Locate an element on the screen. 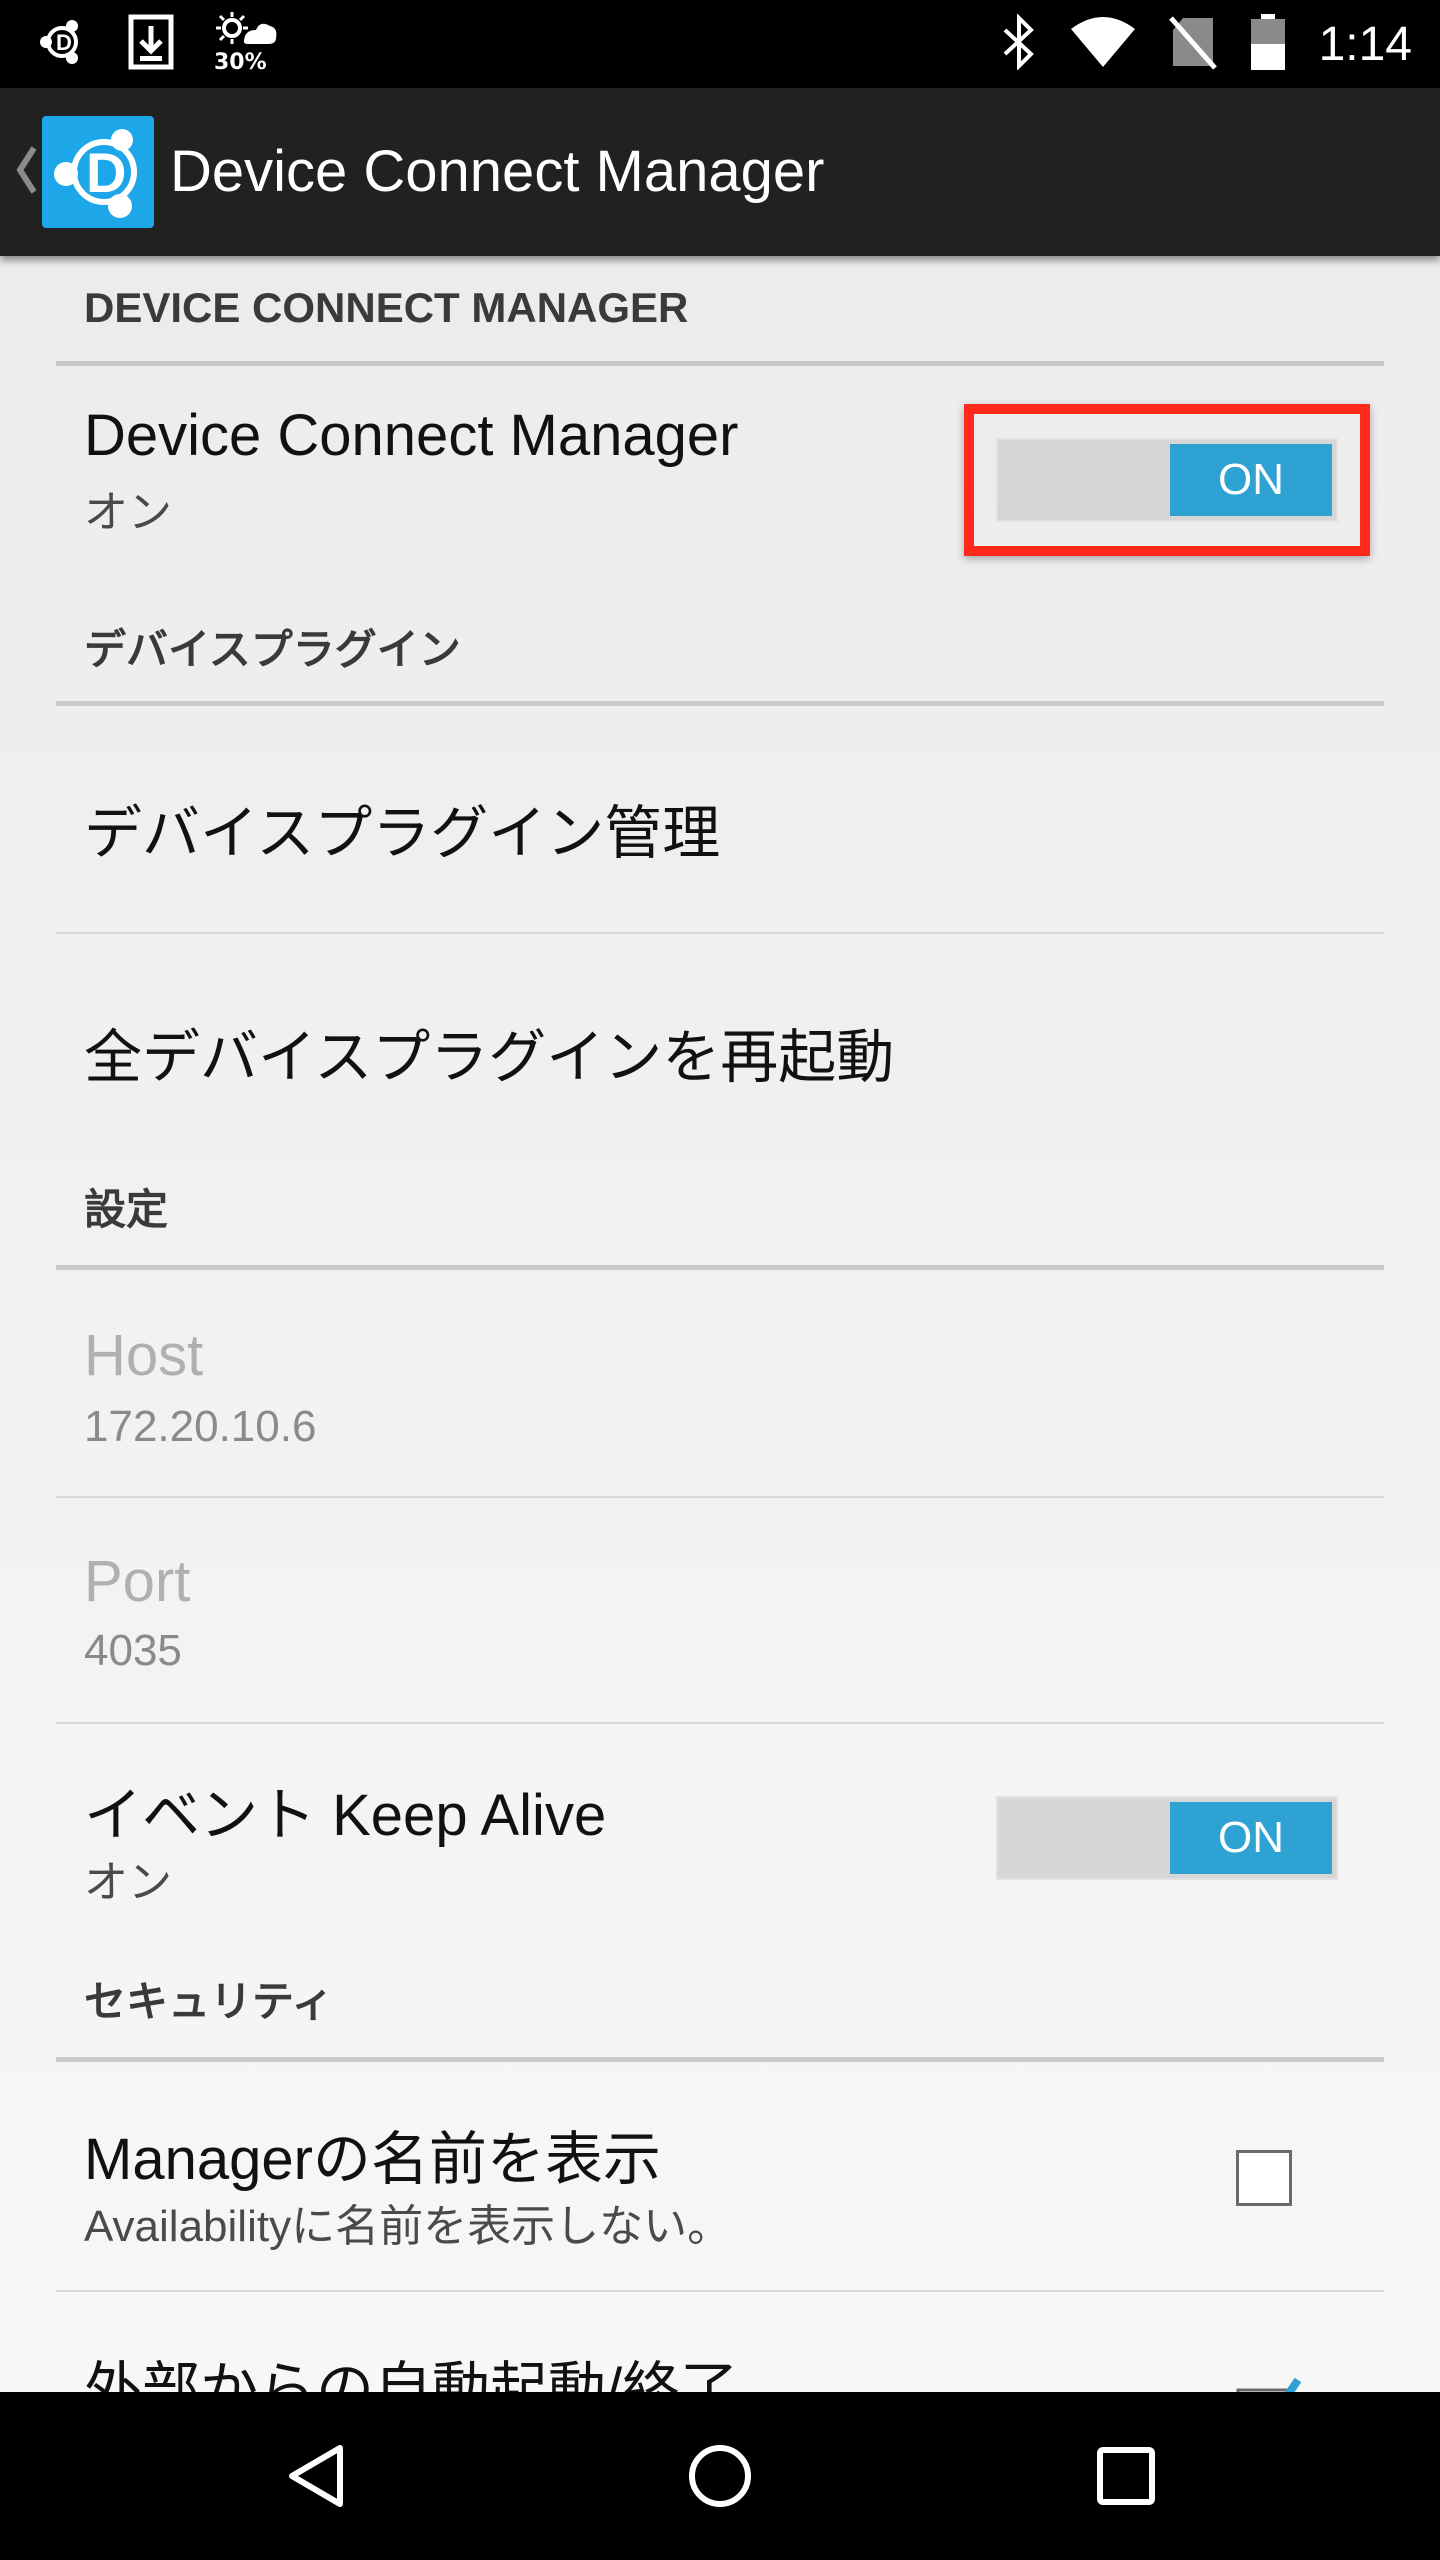 Image resolution: width=1440 pixels, height=2560 pixels. category-title: セキュリティ is located at coordinates (209, 2001).